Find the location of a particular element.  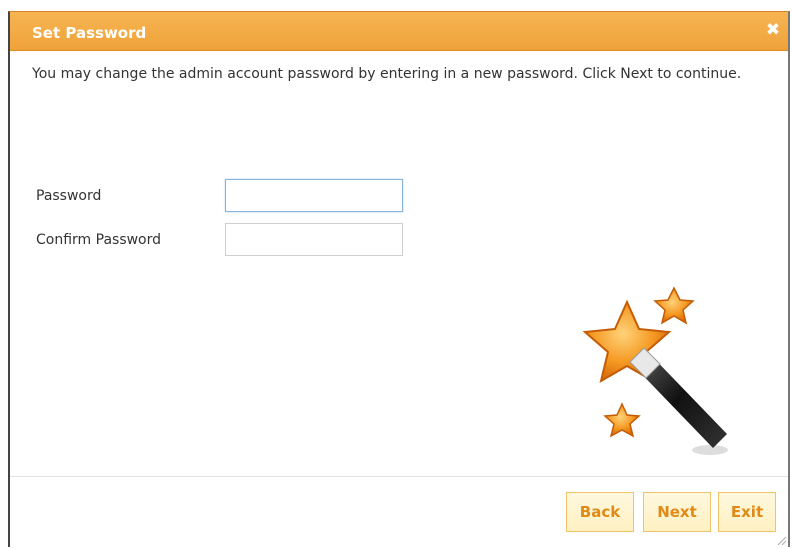

close-icon: ✖ is located at coordinates (773, 30).